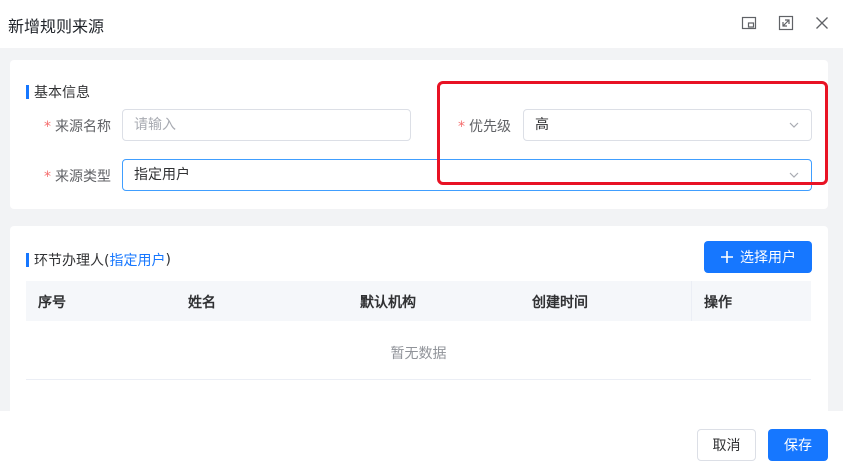 This screenshot has width=843, height=467. Describe the element at coordinates (718, 303) in the screenshot. I see `column-header-actions: 操作` at that location.